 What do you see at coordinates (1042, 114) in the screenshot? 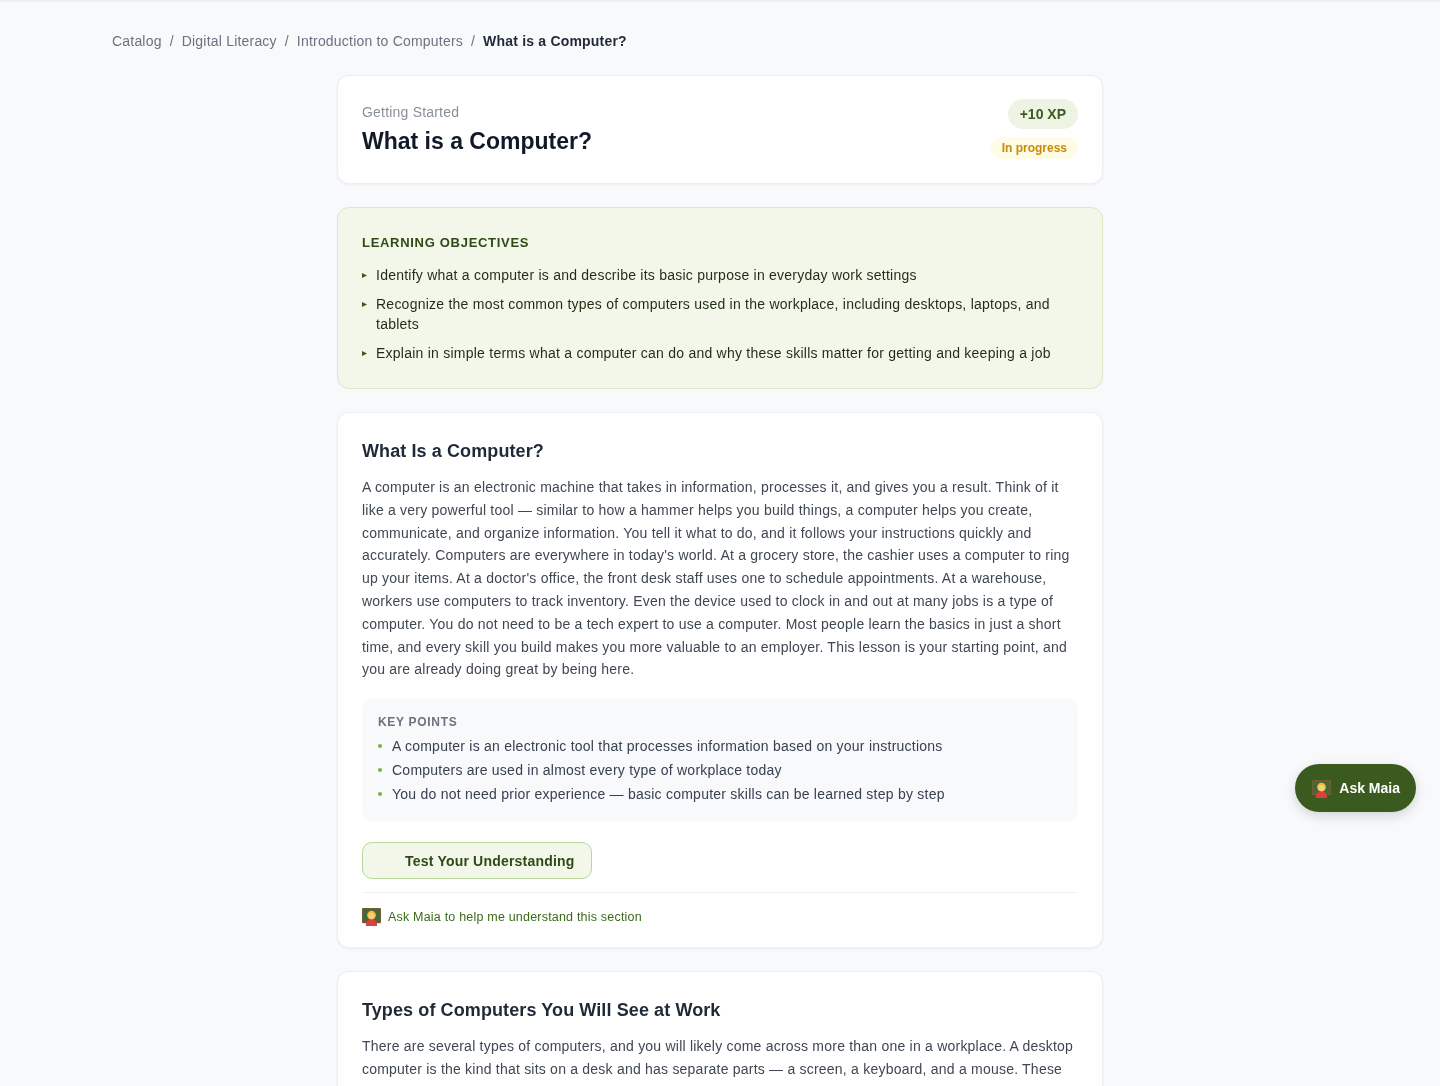
I see `xp-badge: +10 XP` at bounding box center [1042, 114].